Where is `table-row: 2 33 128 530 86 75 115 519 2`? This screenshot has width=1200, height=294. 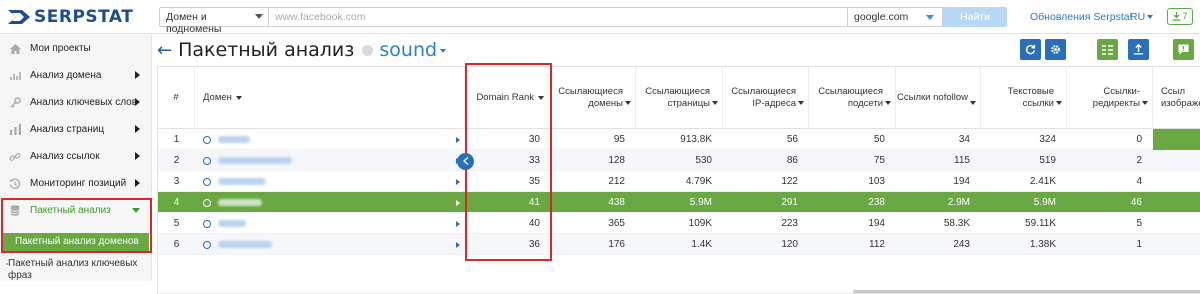 table-row: 2 33 128 530 86 75 115 519 2 is located at coordinates (679, 160).